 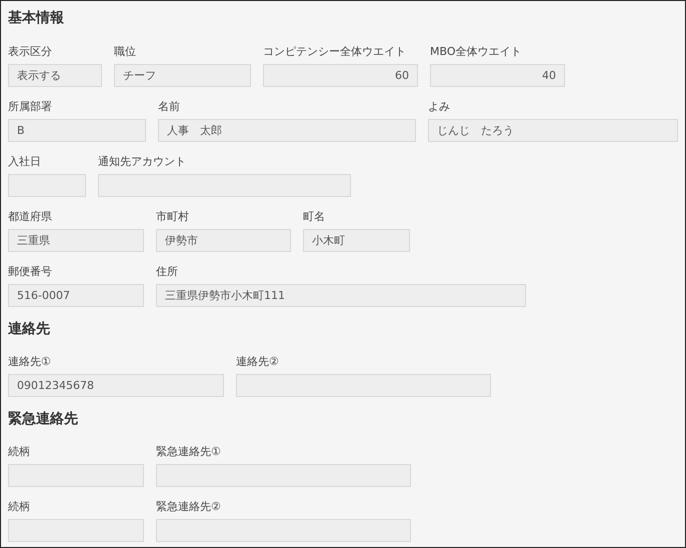 What do you see at coordinates (125, 52) in the screenshot?
I see `field-label: 職位` at bounding box center [125, 52].